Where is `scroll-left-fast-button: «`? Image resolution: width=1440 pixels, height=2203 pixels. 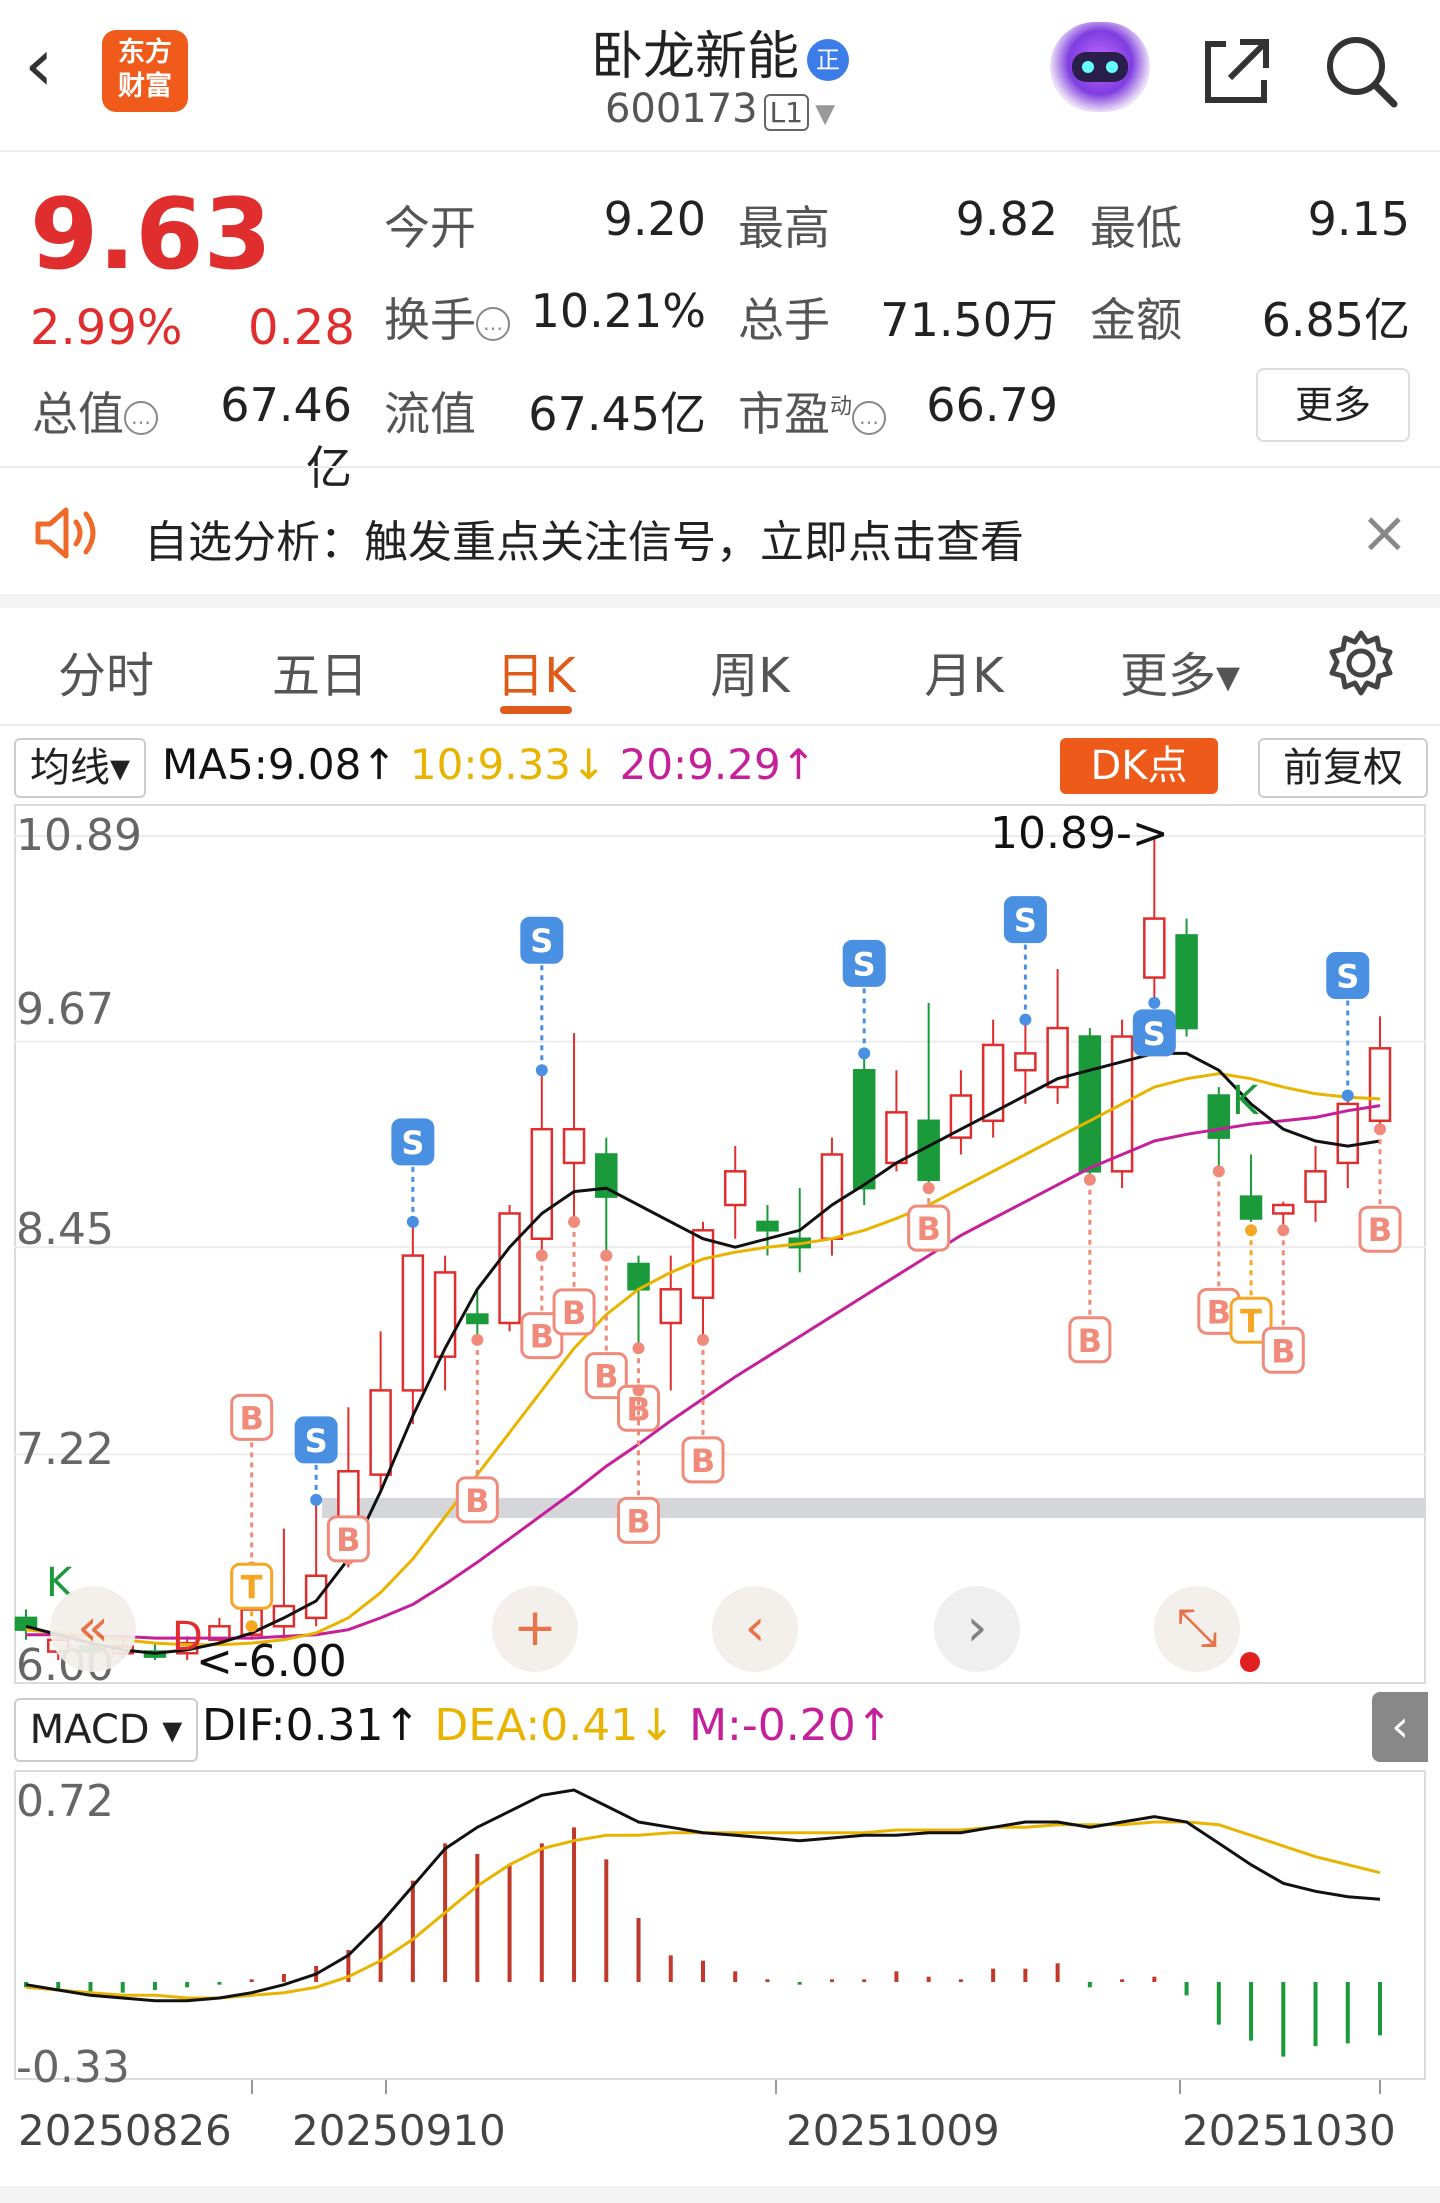 scroll-left-fast-button: « is located at coordinates (93, 1629).